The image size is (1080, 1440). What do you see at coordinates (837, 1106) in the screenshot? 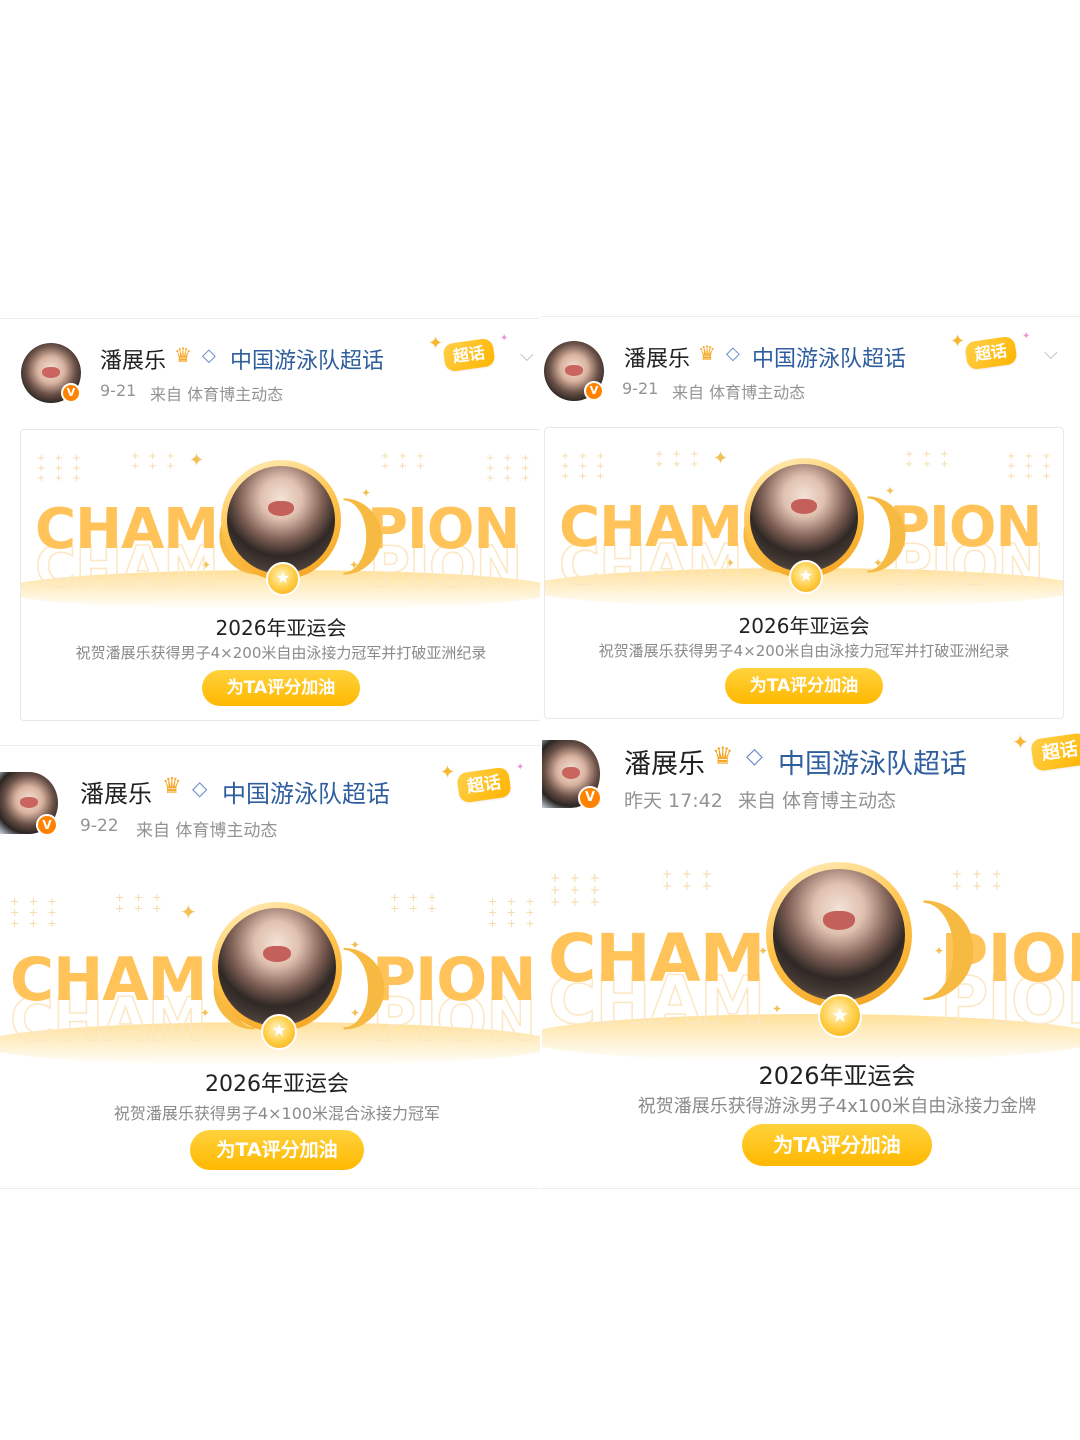
I see `achievement-text: 祝贺潘展乐获得游泳男子4x100米自由泳接力金牌` at bounding box center [837, 1106].